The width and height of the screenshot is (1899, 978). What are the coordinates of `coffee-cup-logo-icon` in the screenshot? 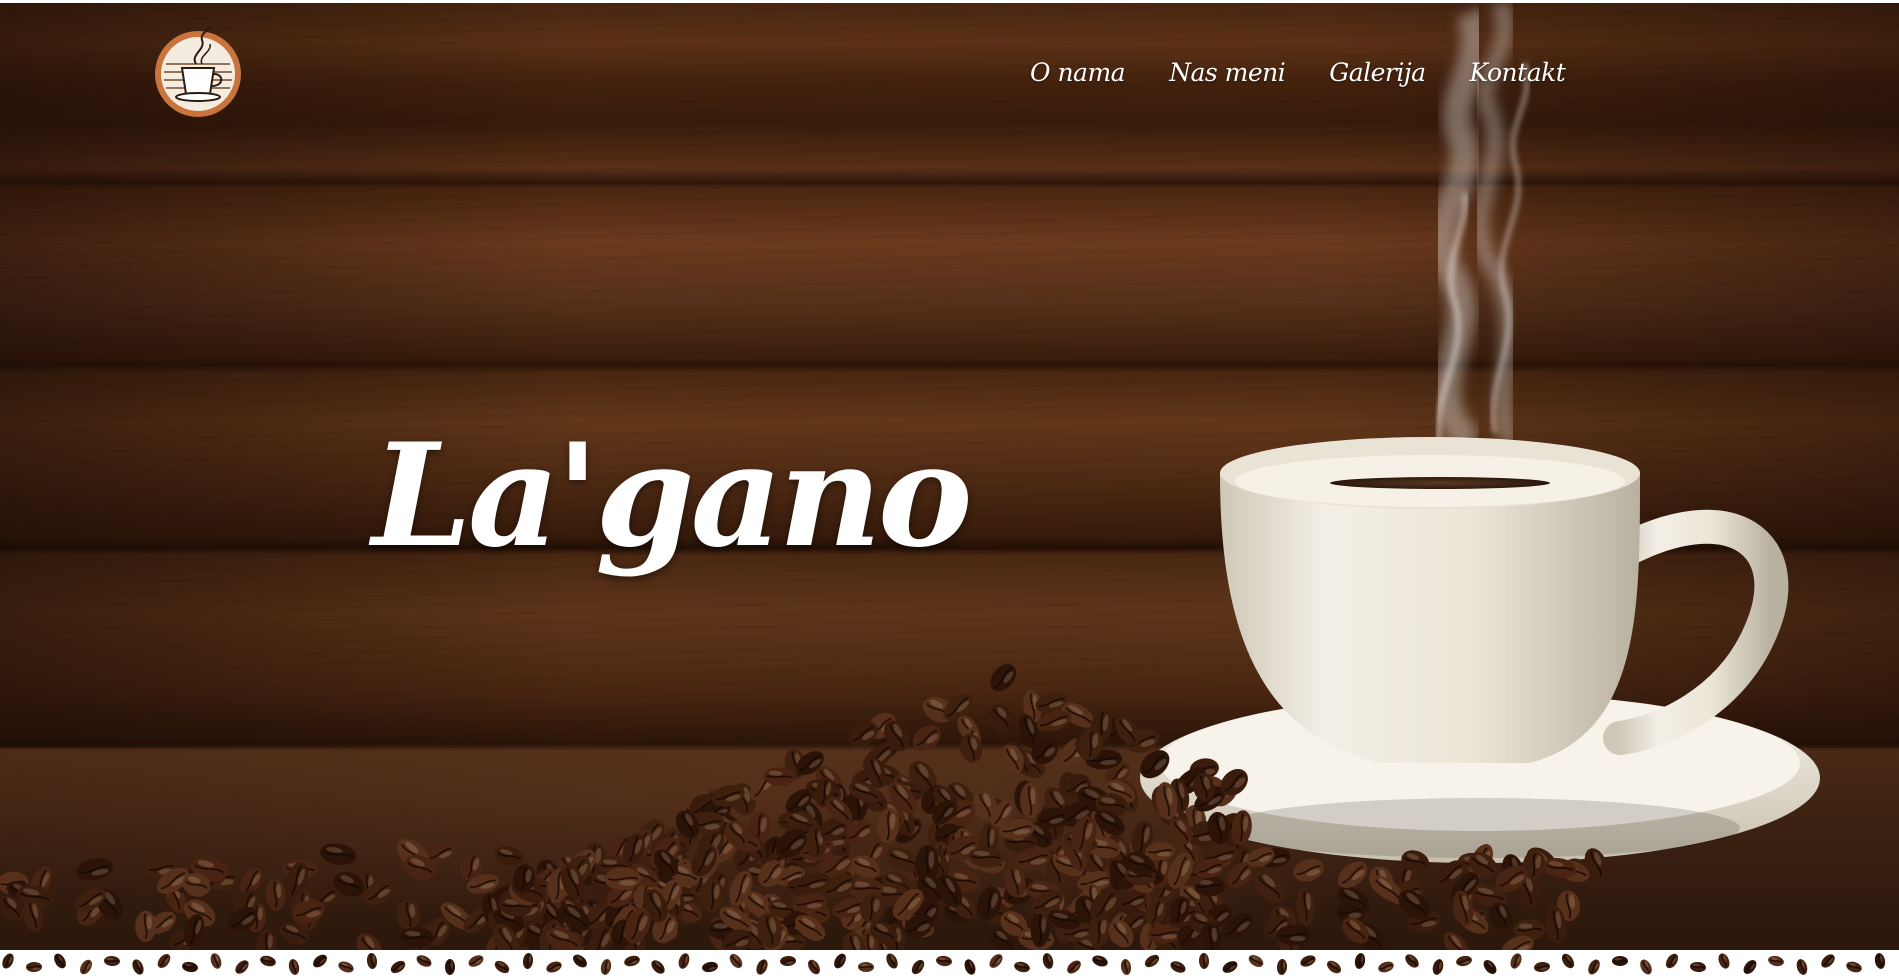 It's located at (198, 71).